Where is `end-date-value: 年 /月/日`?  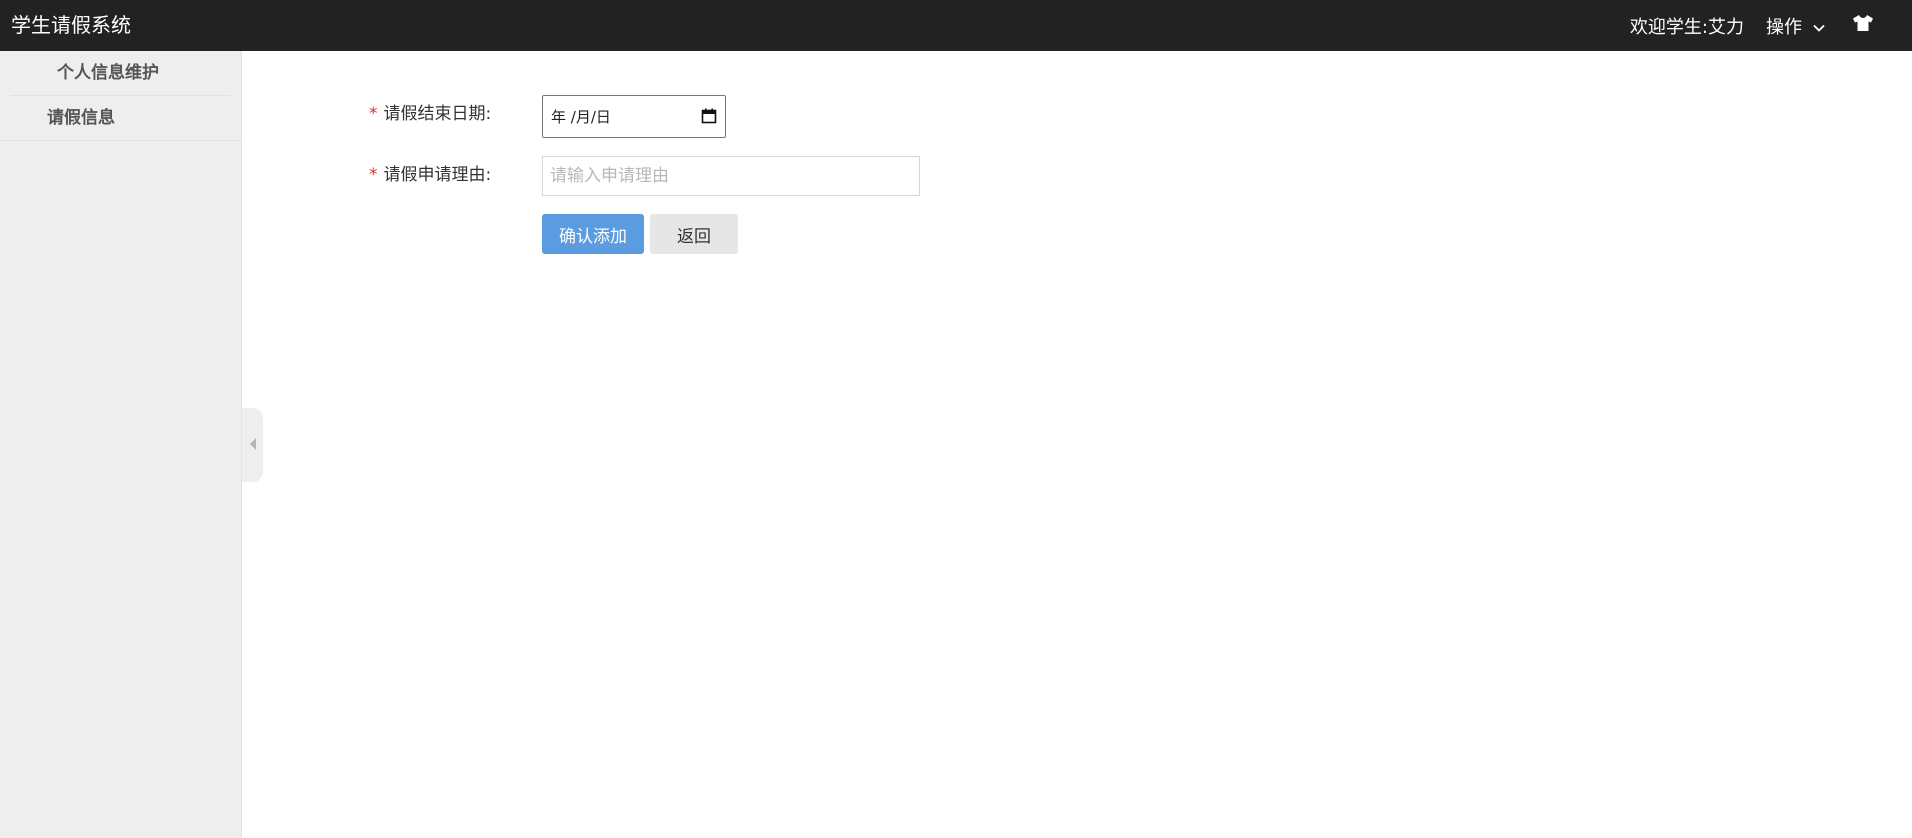
end-date-value: 年 /月/日 is located at coordinates (581, 117).